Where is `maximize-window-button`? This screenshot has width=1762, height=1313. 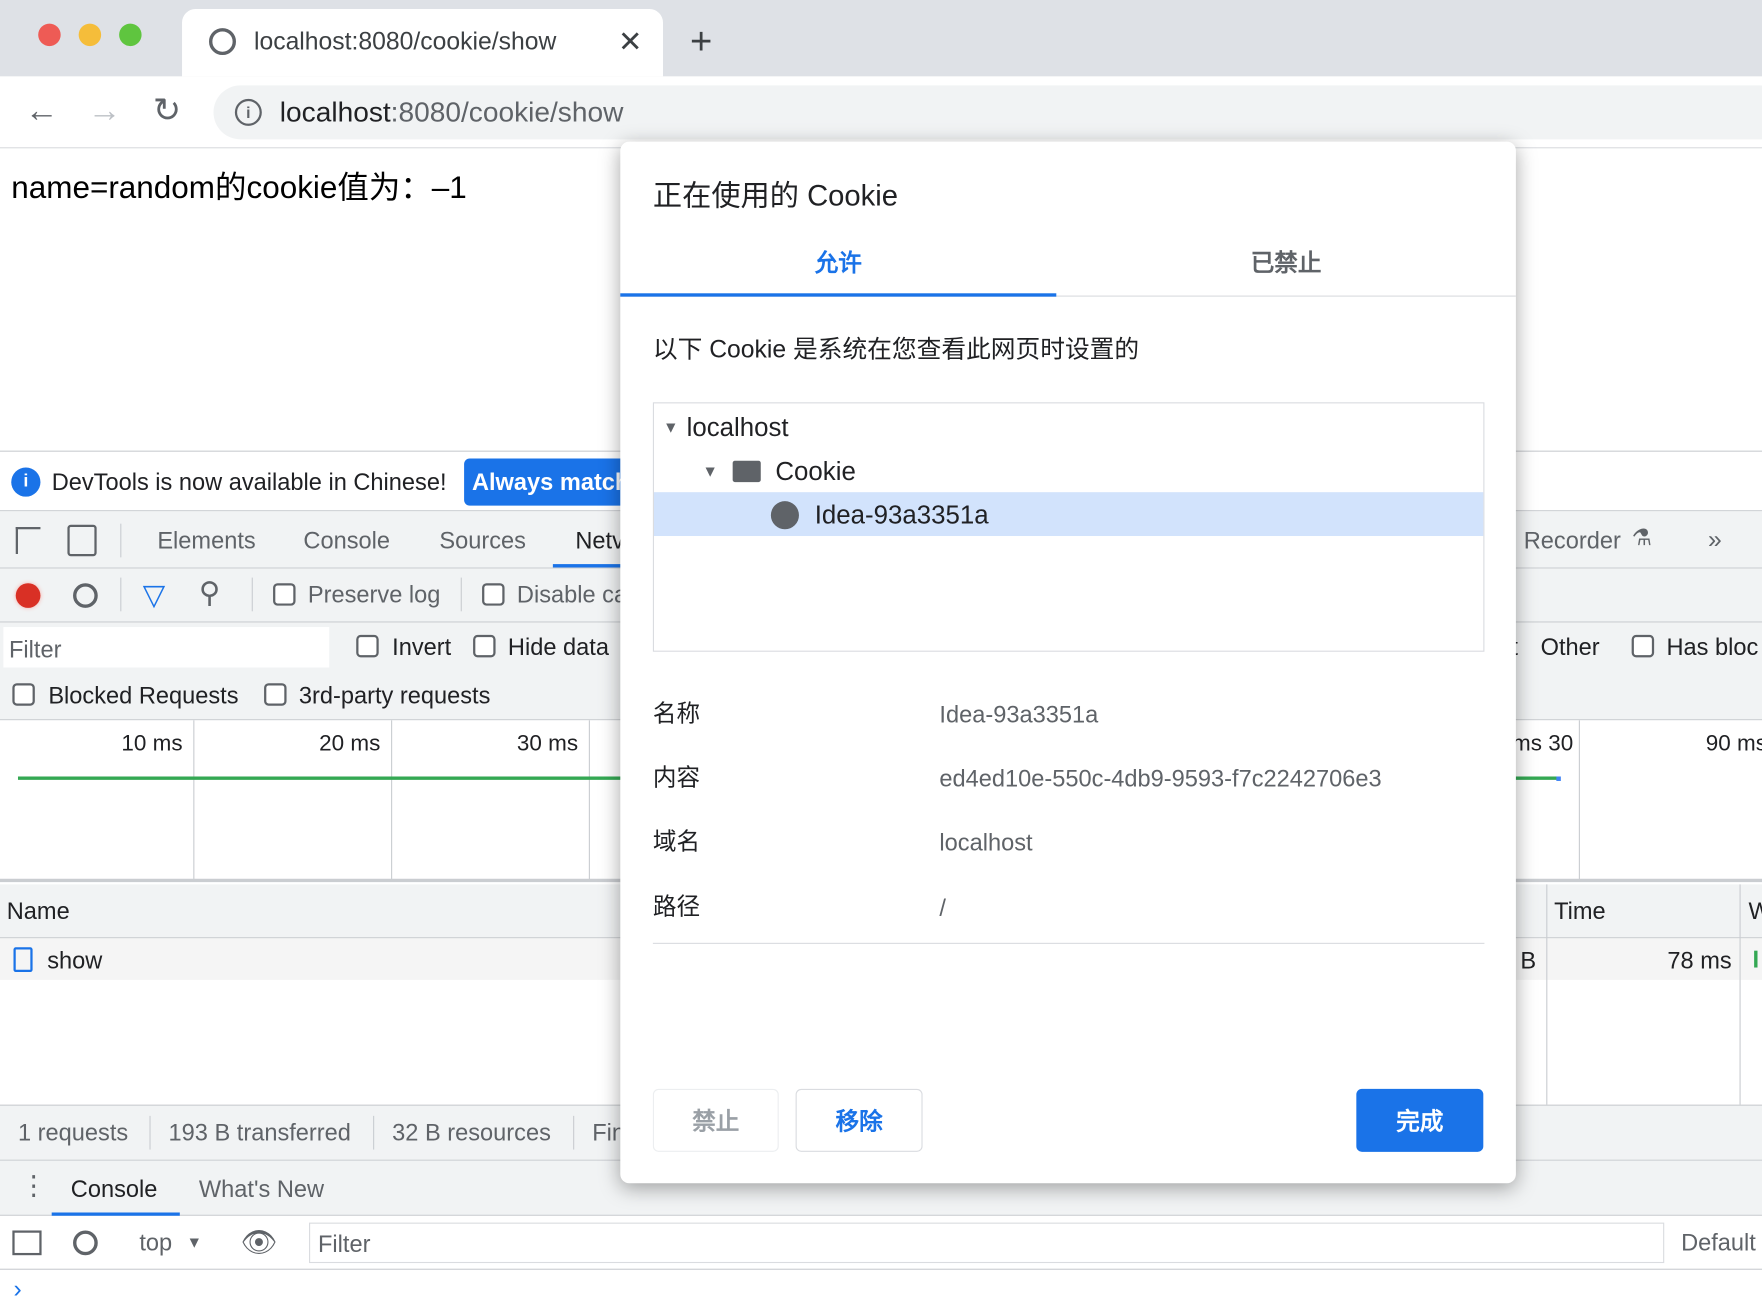 maximize-window-button is located at coordinates (130, 35).